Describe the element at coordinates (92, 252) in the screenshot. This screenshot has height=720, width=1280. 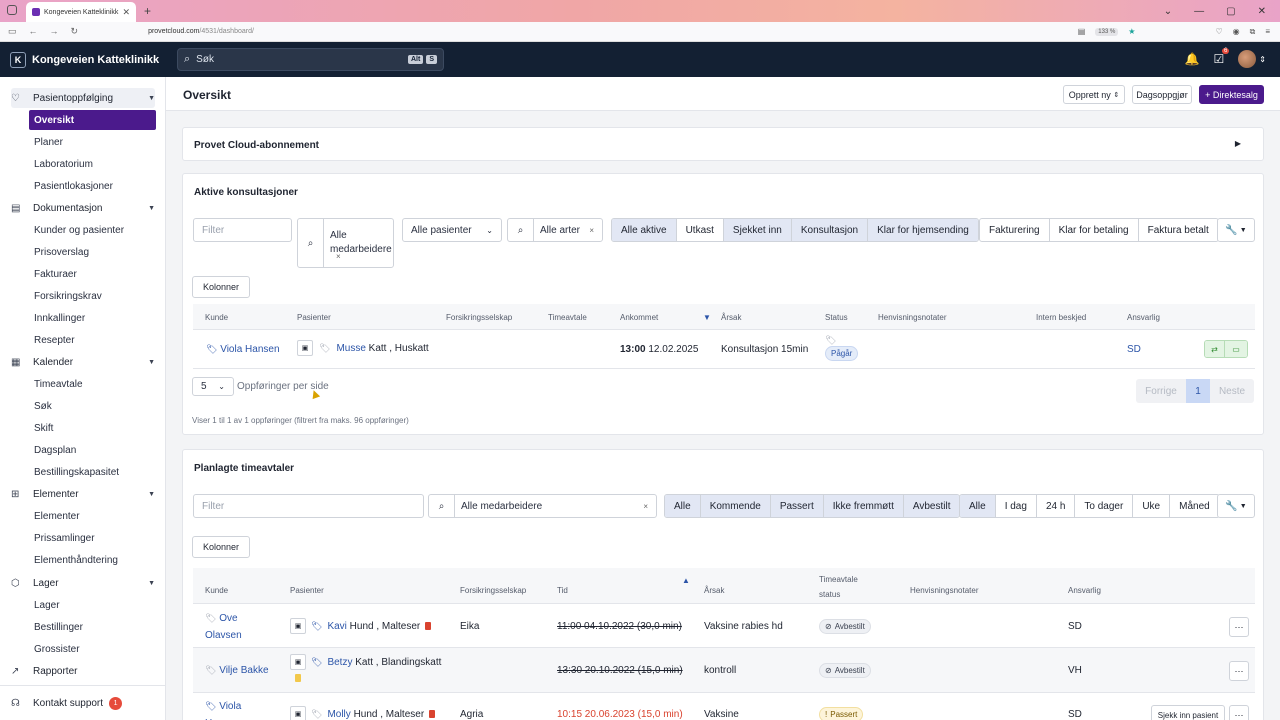
I see `sidebar-item-prisoverslag: Prisoverslag` at that location.